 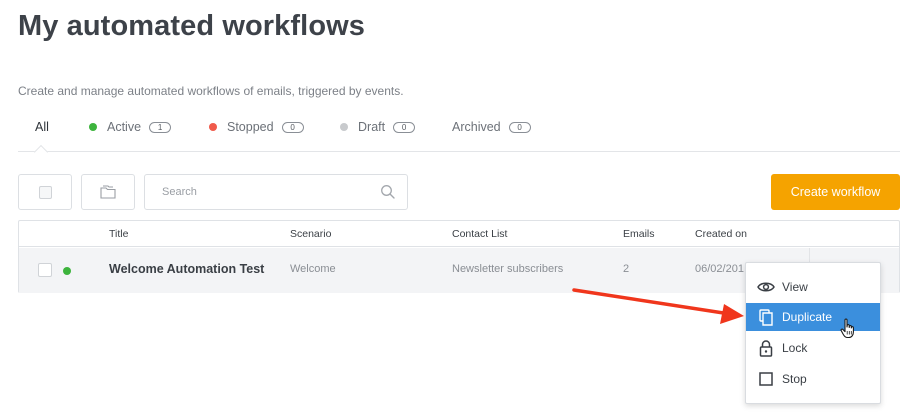 I want to click on row-created-on: 06/02/201, so click(x=719, y=269).